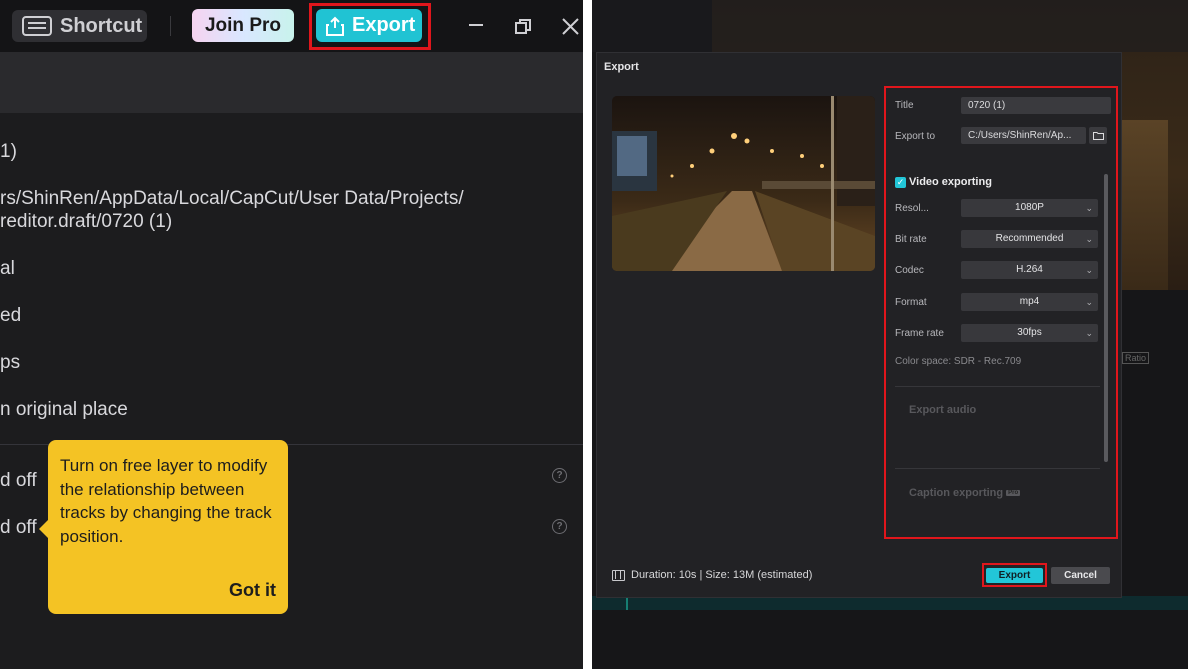 The height and width of the screenshot is (669, 1188). Describe the element at coordinates (1036, 105) in the screenshot. I see `title-input: 0720 (1)` at that location.